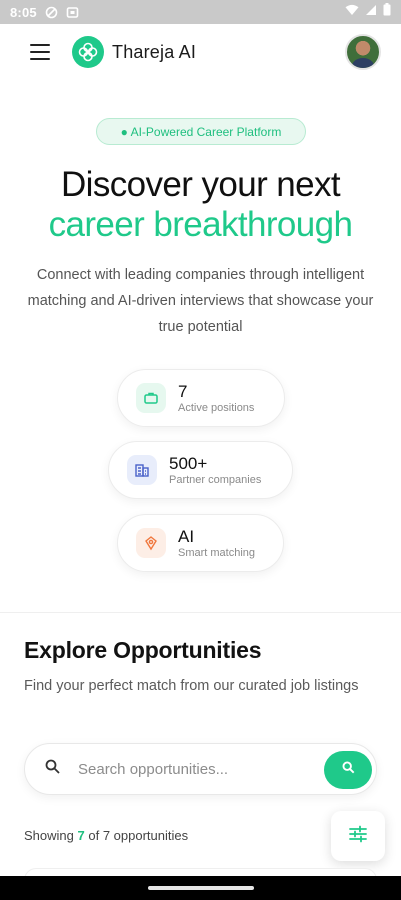  Describe the element at coordinates (81, 835) in the screenshot. I see `results-shown: 7` at that location.